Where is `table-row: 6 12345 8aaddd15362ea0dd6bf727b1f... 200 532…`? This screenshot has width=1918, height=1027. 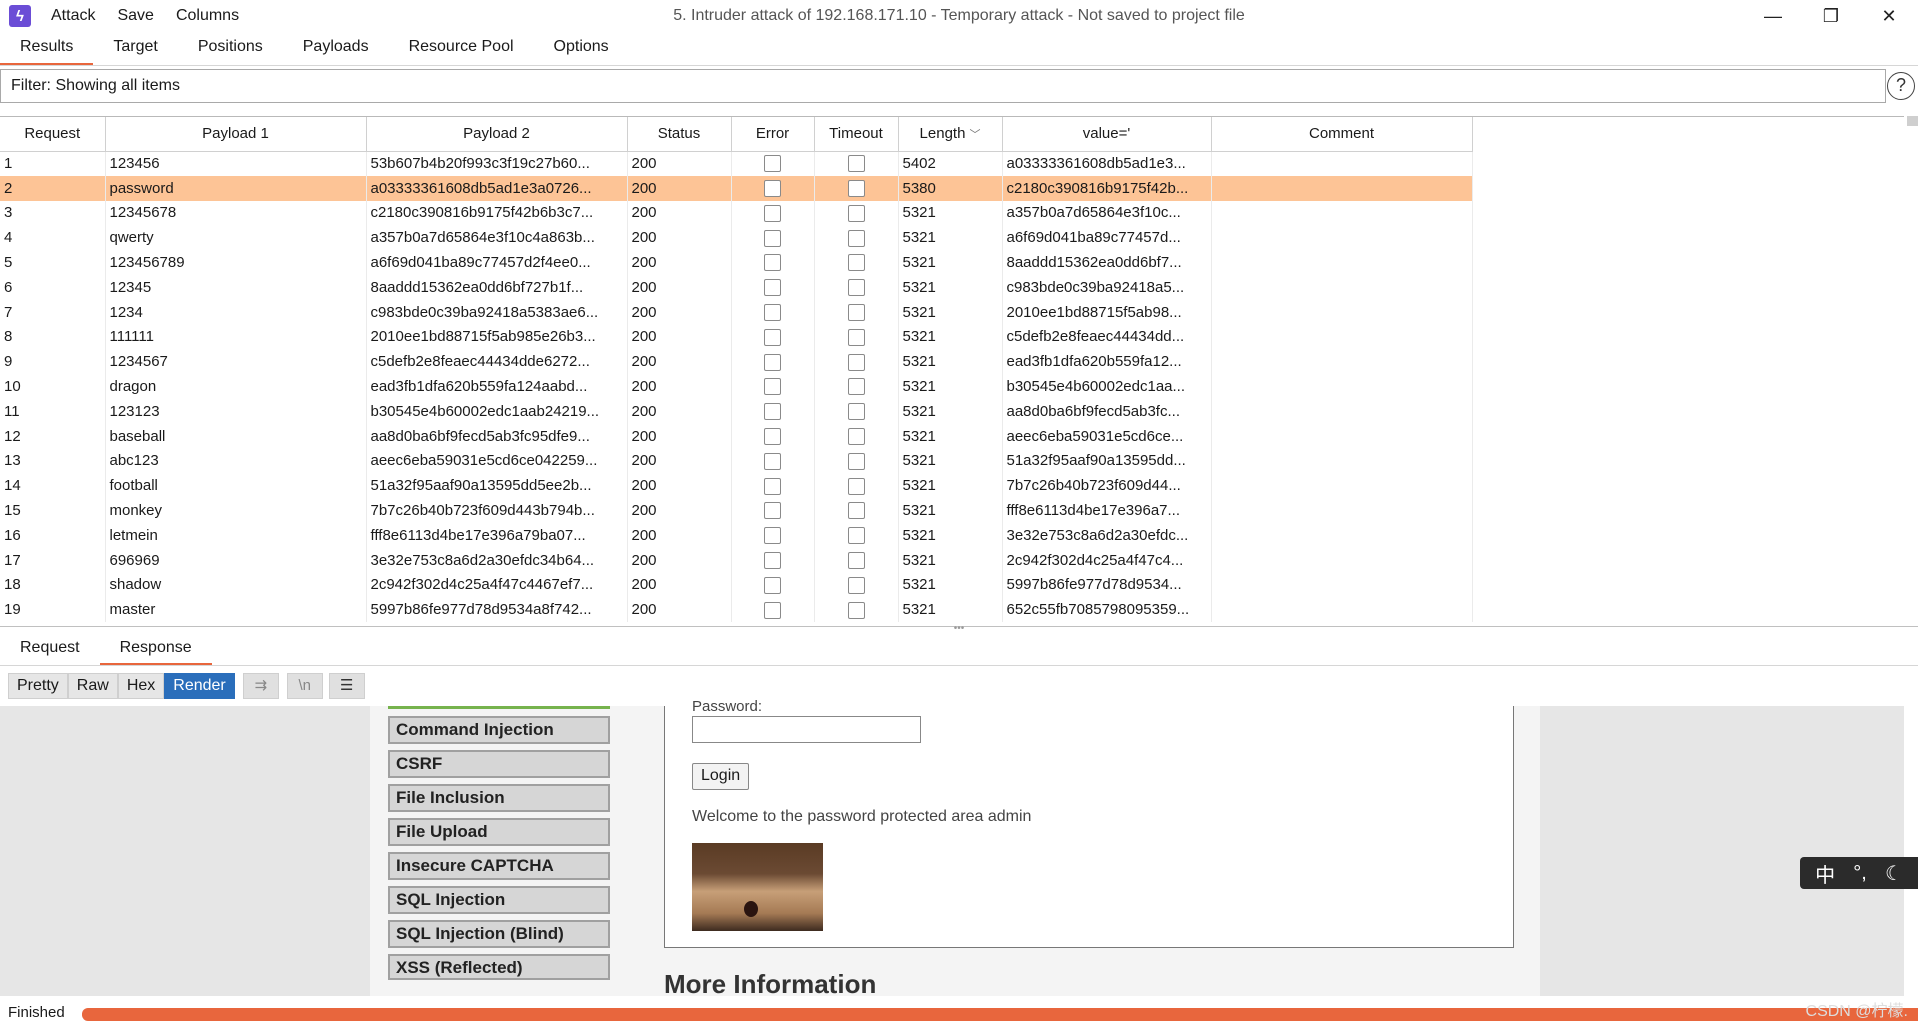
table-row: 6 12345 8aaddd15362ea0dd6bf727b1f... 200 532… is located at coordinates (736, 287).